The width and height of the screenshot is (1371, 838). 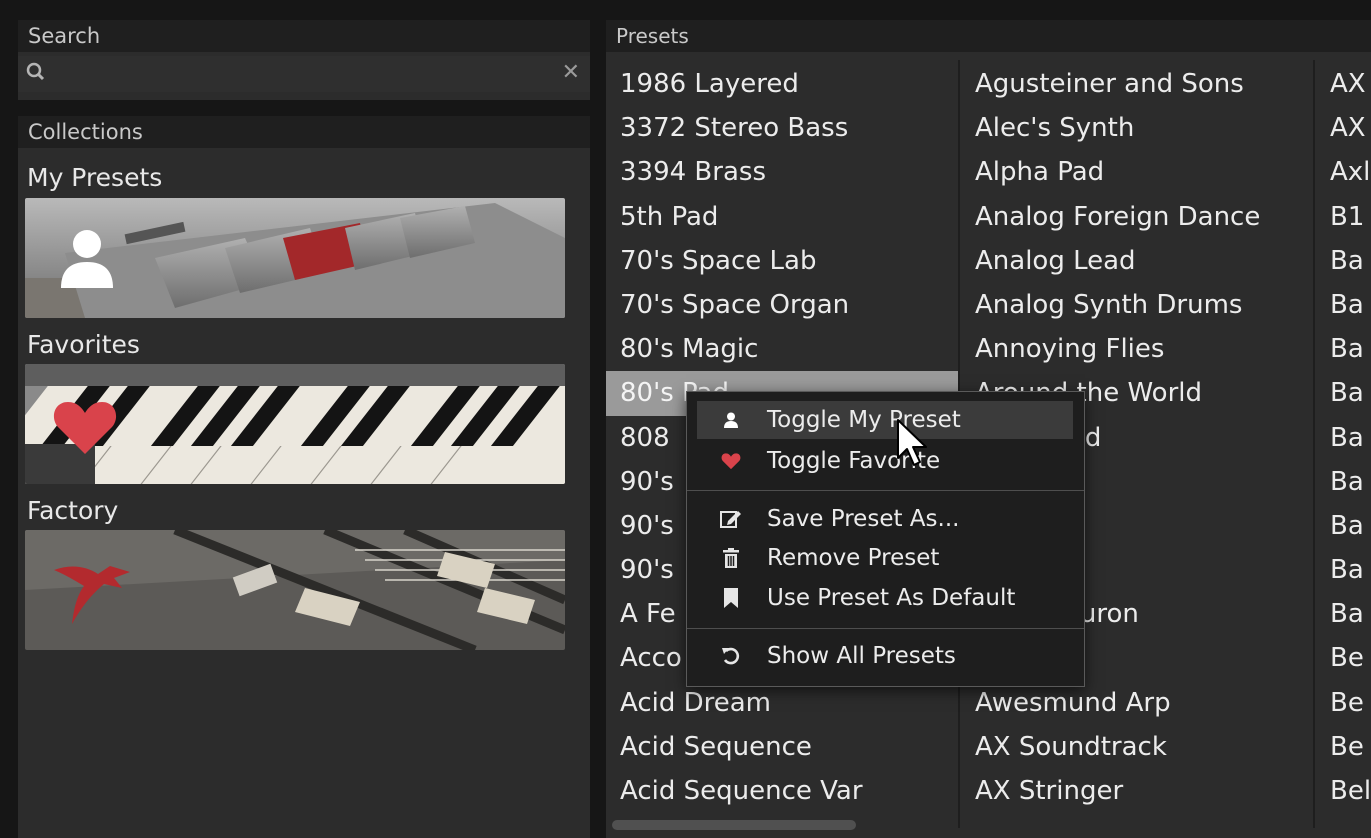 What do you see at coordinates (731, 519) in the screenshot?
I see `edit-icon` at bounding box center [731, 519].